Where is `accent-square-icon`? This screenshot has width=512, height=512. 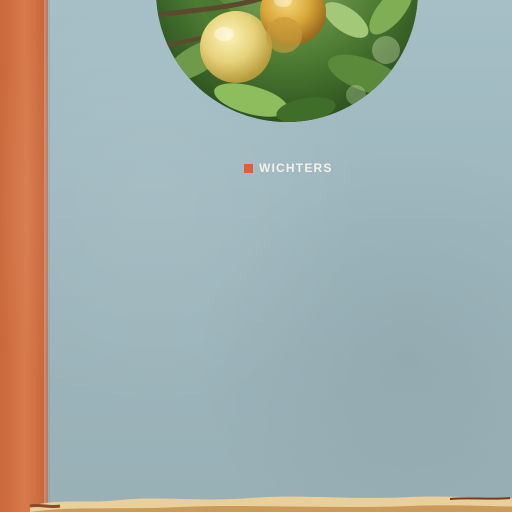 accent-square-icon is located at coordinates (248, 168).